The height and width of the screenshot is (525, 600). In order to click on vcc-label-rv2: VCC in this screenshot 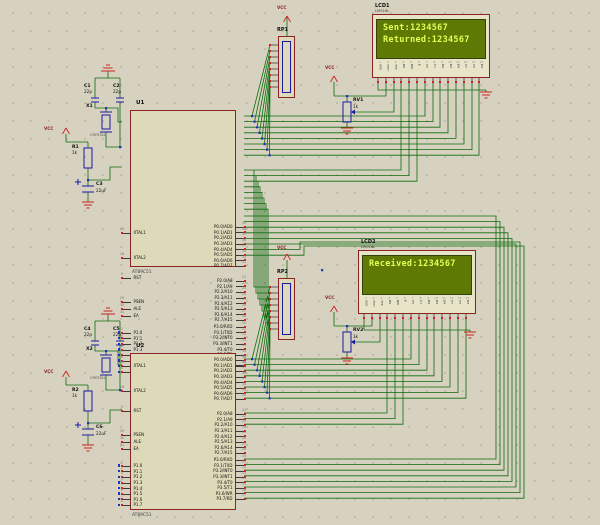, I will do `click(330, 297)`.